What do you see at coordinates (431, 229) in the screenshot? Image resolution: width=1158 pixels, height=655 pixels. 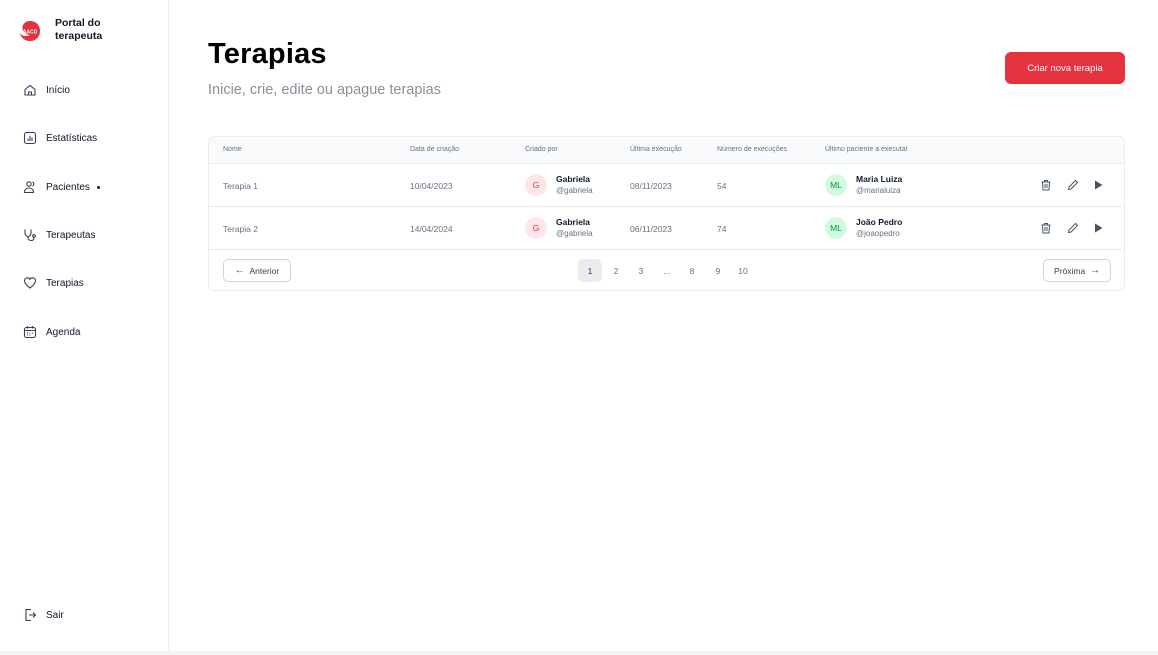 I see `creation-date: 14/04/2024` at bounding box center [431, 229].